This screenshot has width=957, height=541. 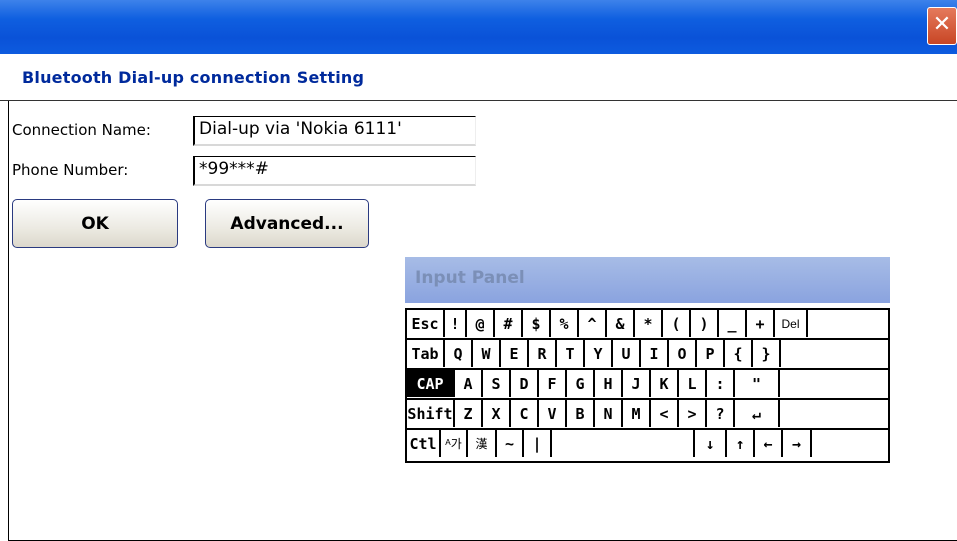 I want to click on keyboard-key: (, so click(x=677, y=323).